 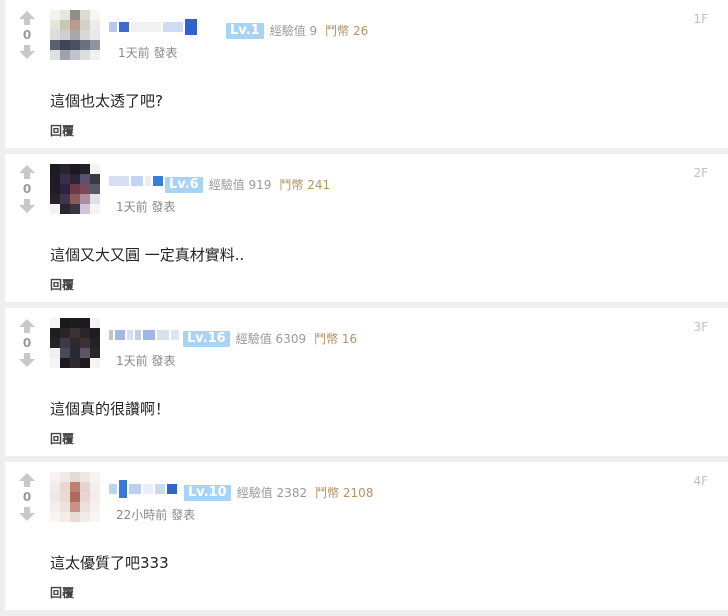 I want to click on experience-value: 經驗值 919, so click(x=240, y=185).